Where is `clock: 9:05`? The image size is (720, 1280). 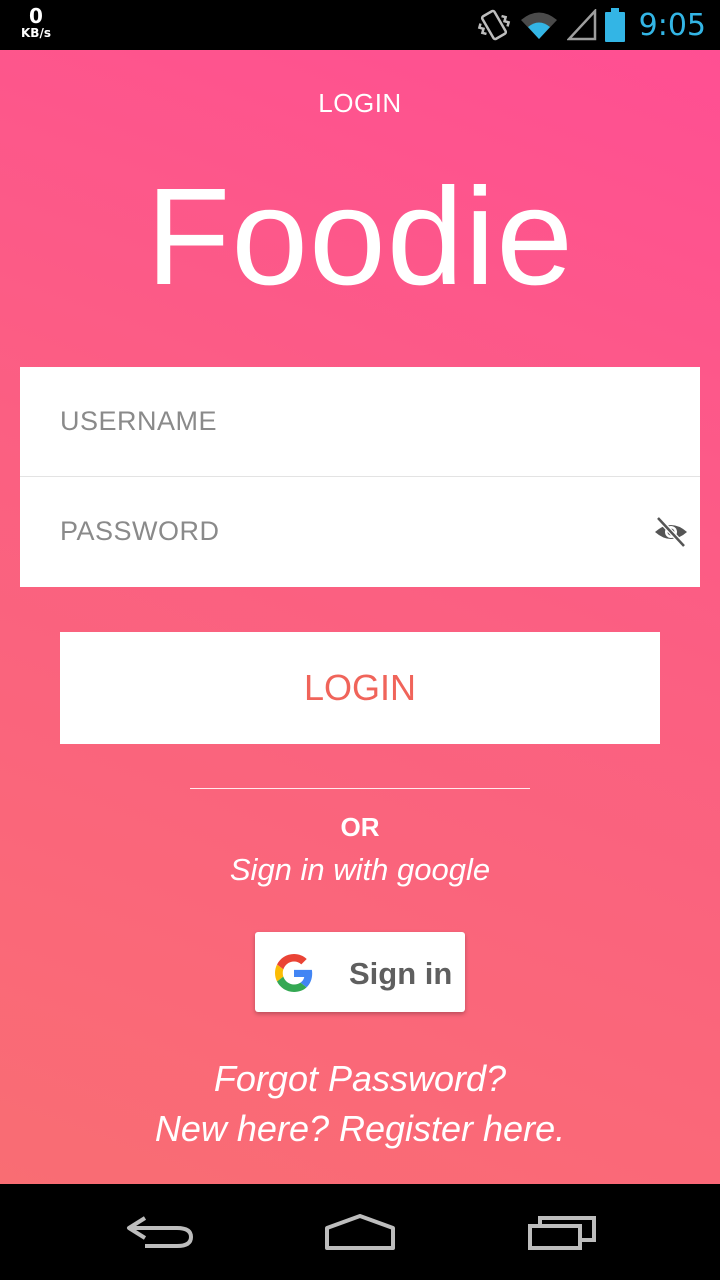 clock: 9:05 is located at coordinates (672, 25).